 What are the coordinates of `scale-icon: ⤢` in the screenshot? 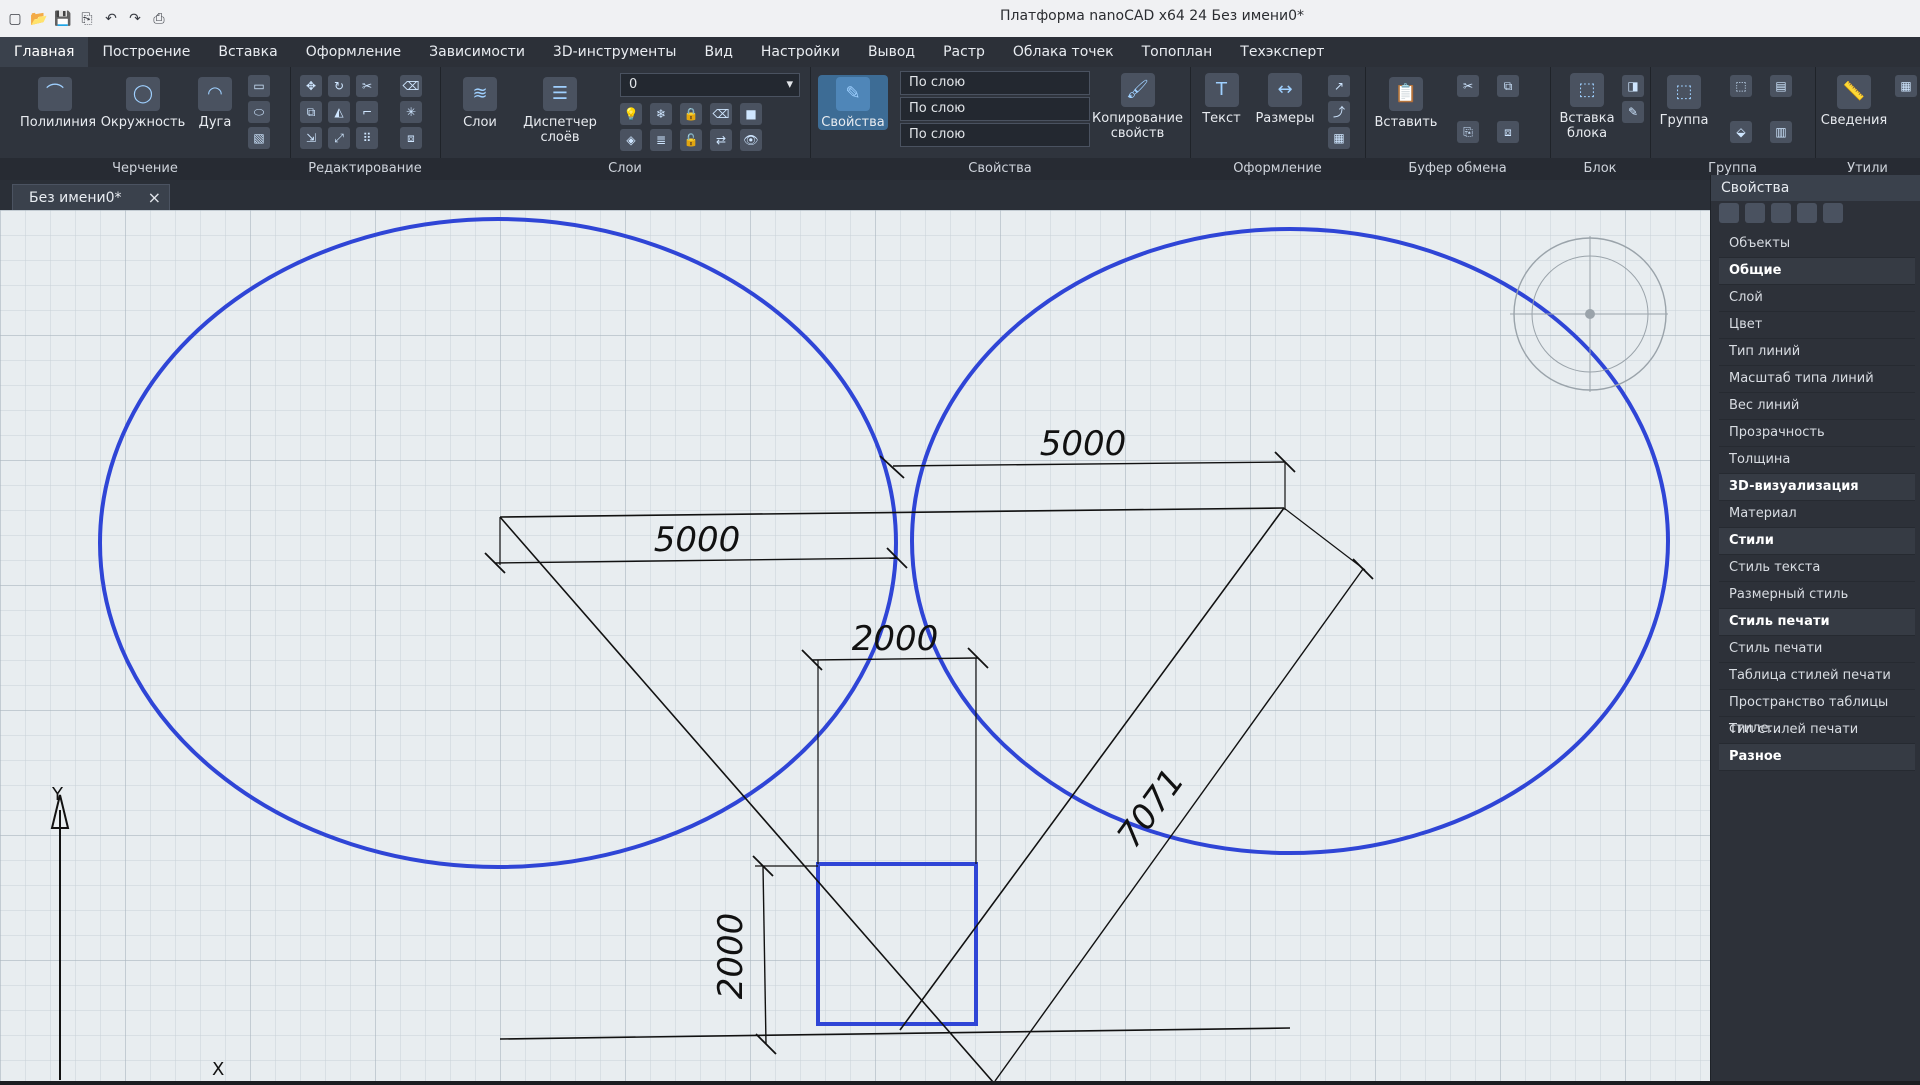 It's located at (339, 138).